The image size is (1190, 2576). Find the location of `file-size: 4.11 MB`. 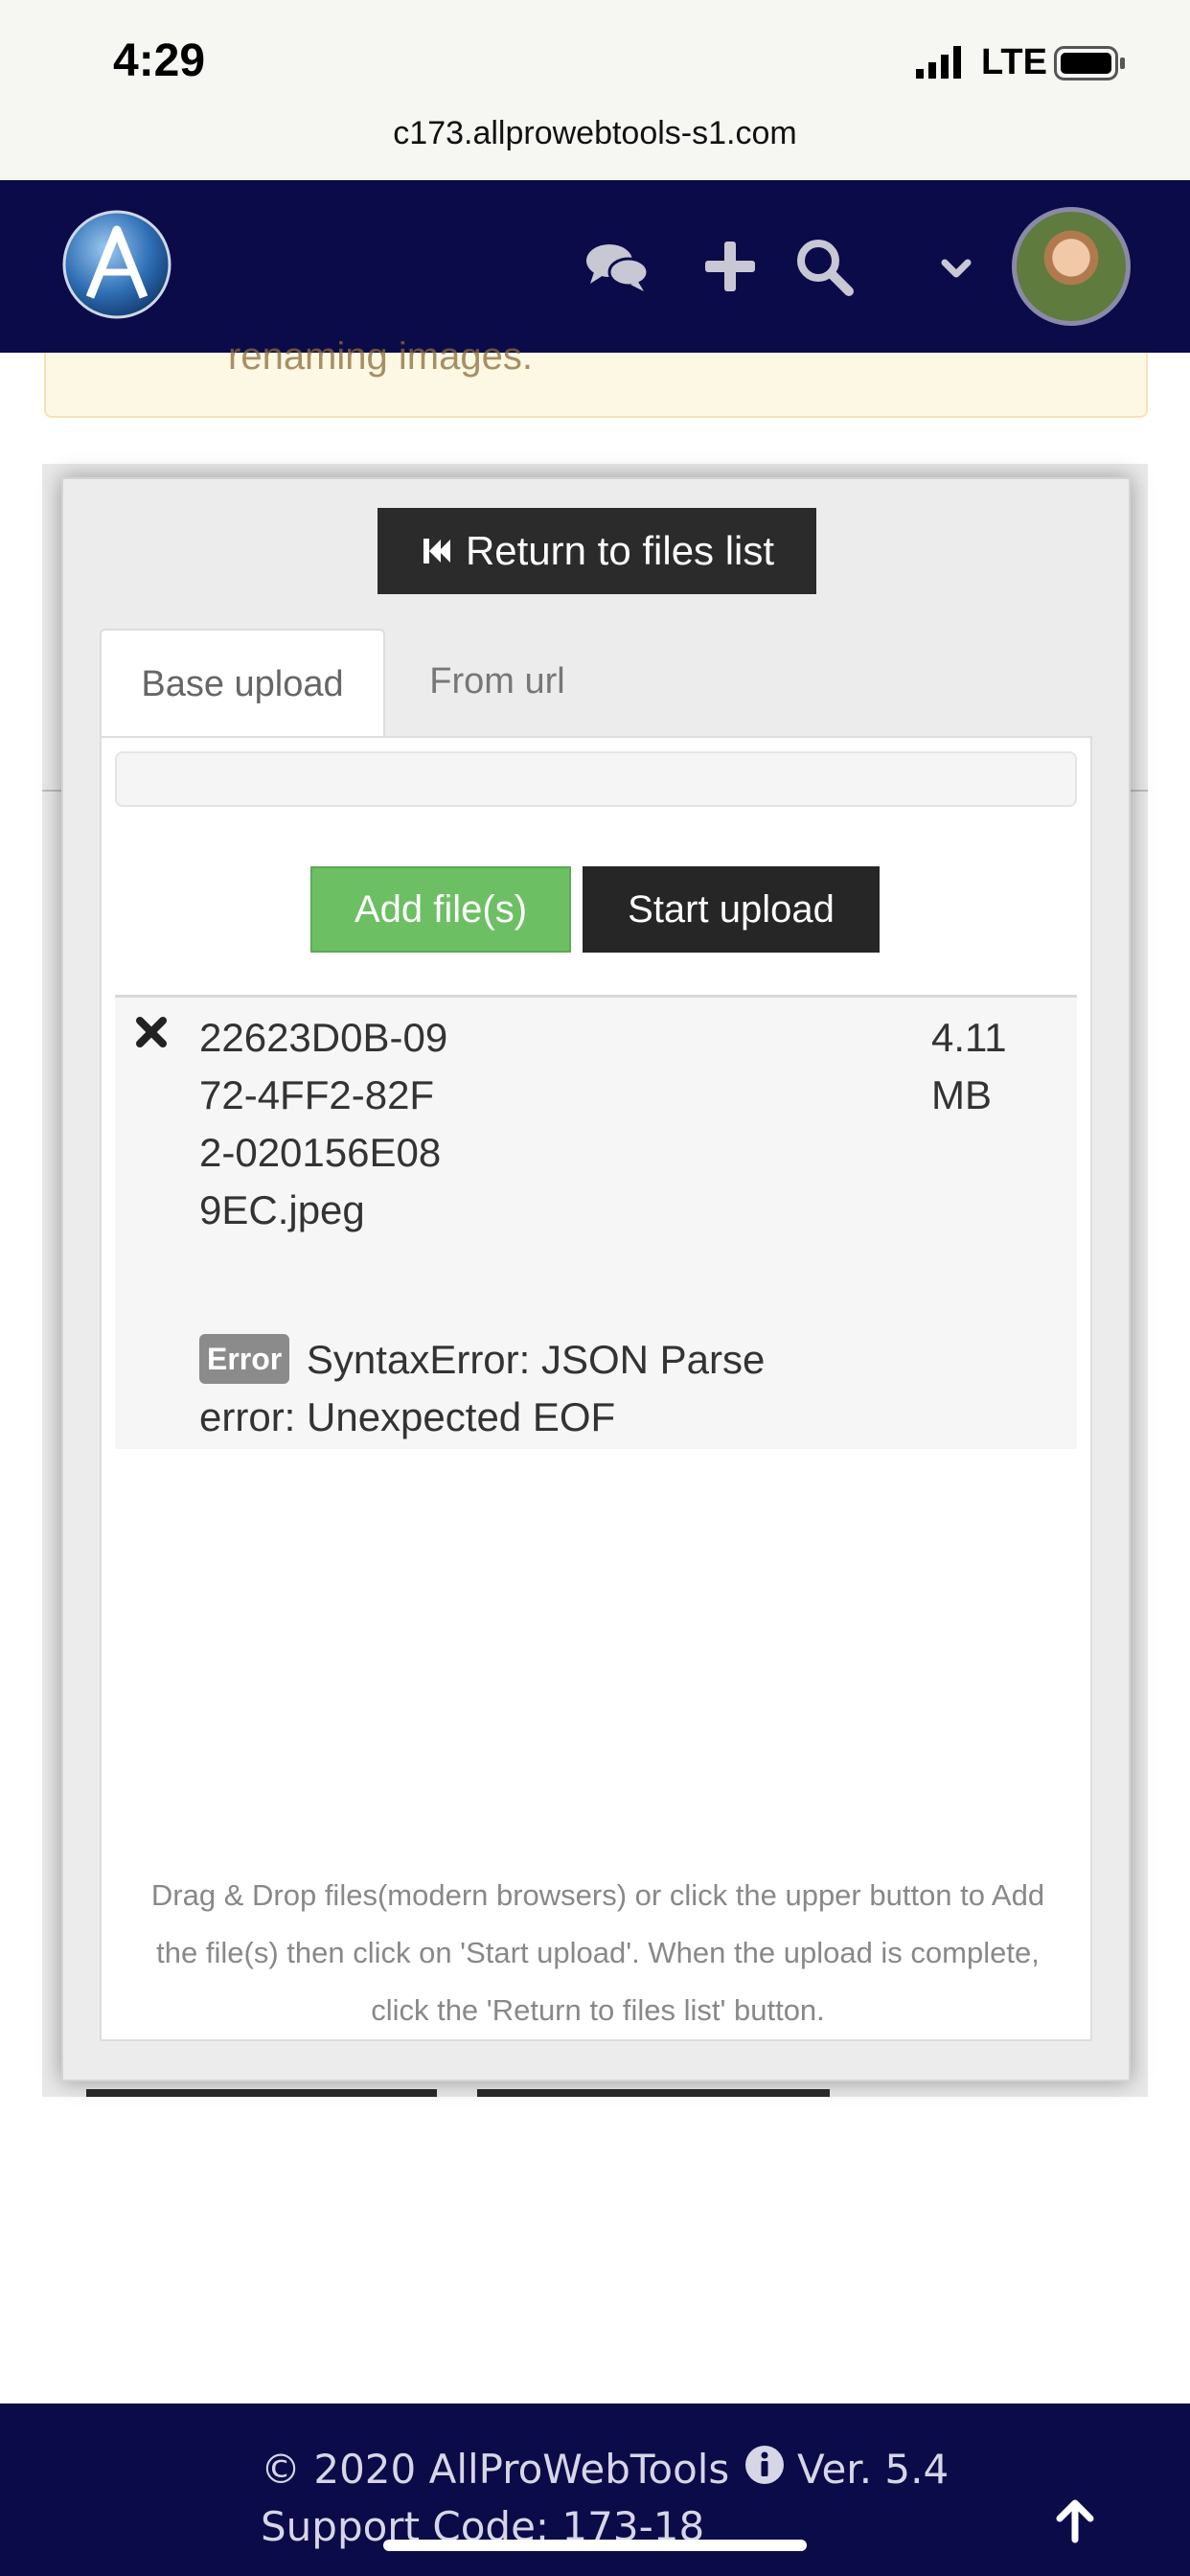

file-size: 4.11 MB is located at coordinates (969, 1066).